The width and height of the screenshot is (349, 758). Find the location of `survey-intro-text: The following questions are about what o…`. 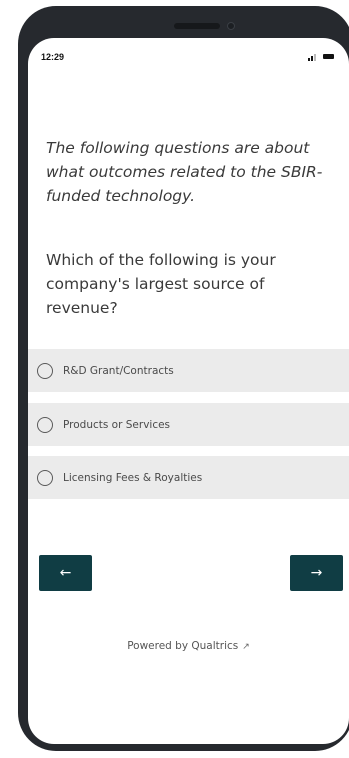

survey-intro-text: The following questions are about what o… is located at coordinates (184, 172).